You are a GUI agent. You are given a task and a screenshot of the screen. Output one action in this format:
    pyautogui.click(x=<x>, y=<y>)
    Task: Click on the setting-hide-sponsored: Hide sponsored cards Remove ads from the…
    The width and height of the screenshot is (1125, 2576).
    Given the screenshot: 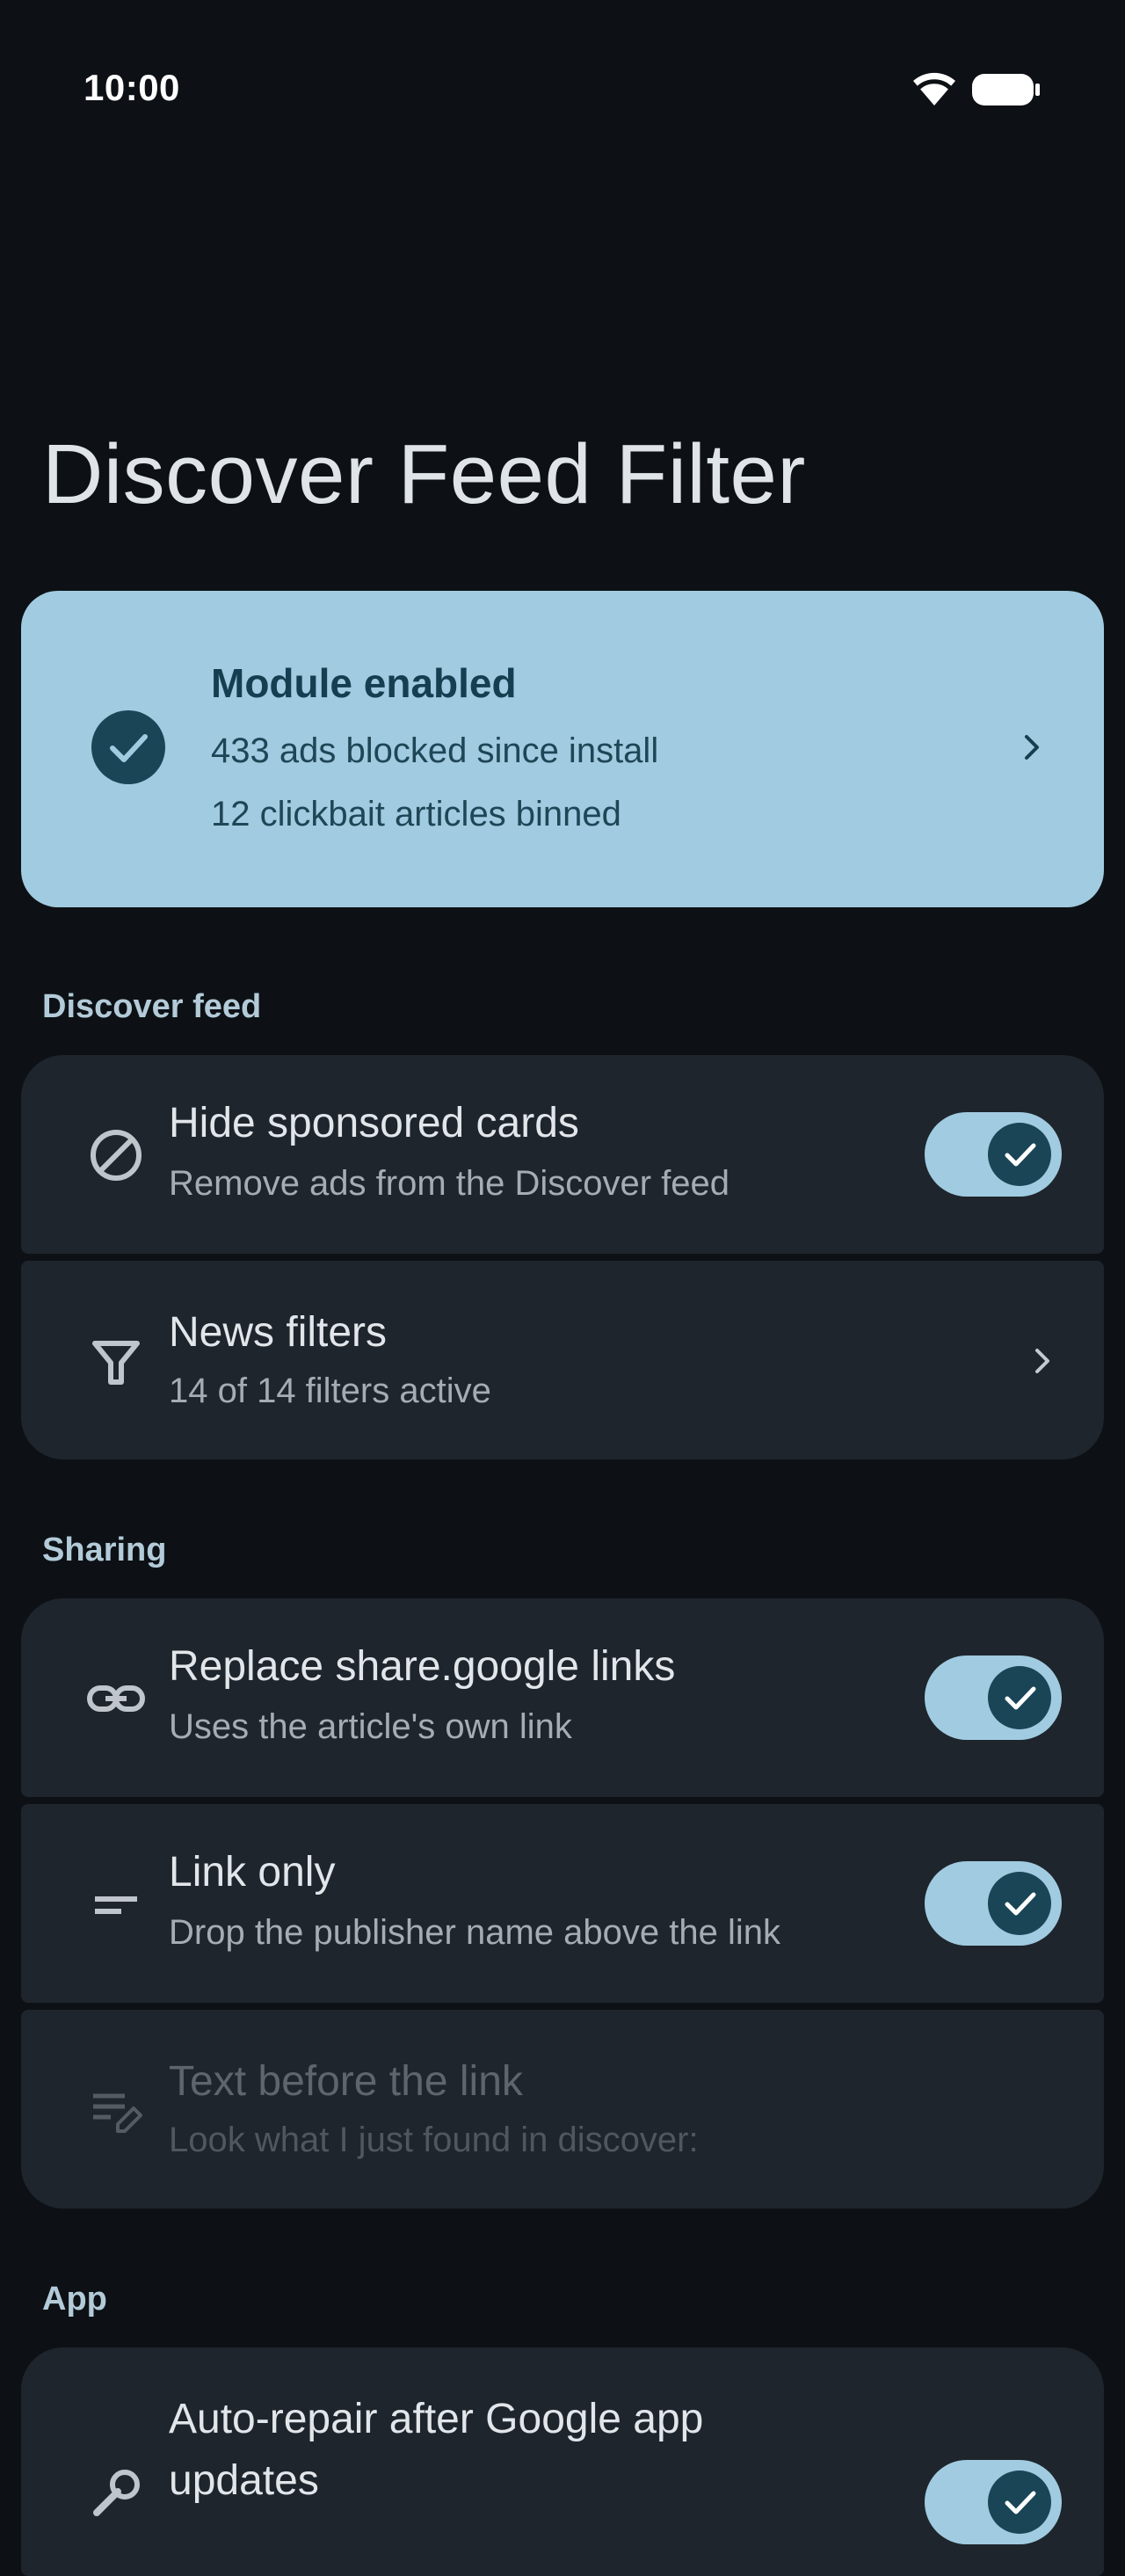 What is the action you would take?
    pyautogui.click(x=562, y=1154)
    